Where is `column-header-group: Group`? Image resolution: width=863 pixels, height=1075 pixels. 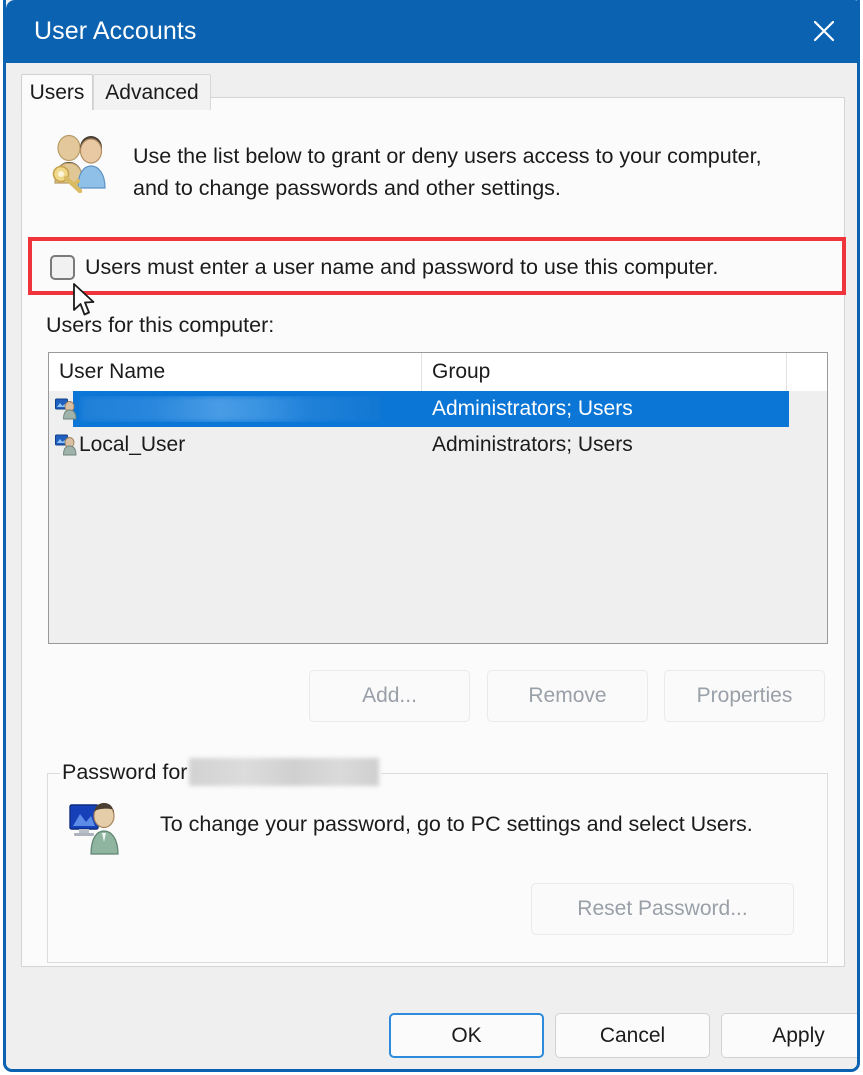
column-header-group: Group is located at coordinates (604, 372).